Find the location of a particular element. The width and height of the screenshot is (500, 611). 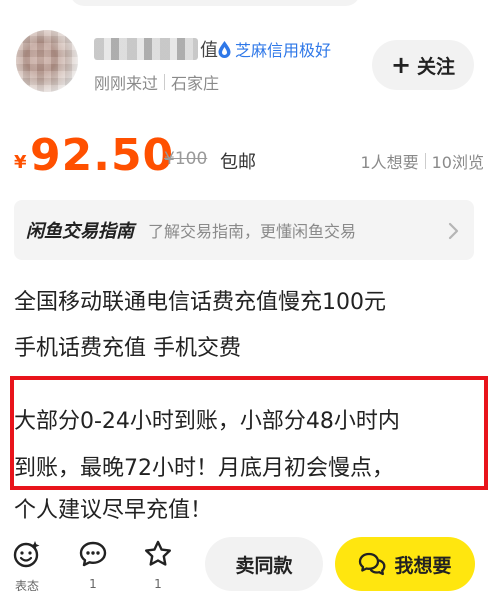

chevron-right-icon is located at coordinates (453, 231).